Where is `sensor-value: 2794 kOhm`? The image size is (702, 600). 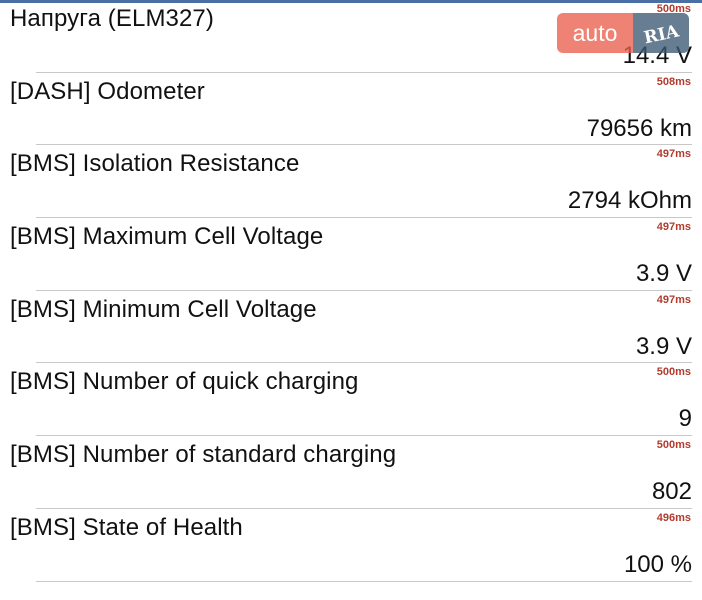
sensor-value: 2794 kOhm is located at coordinates (629, 201).